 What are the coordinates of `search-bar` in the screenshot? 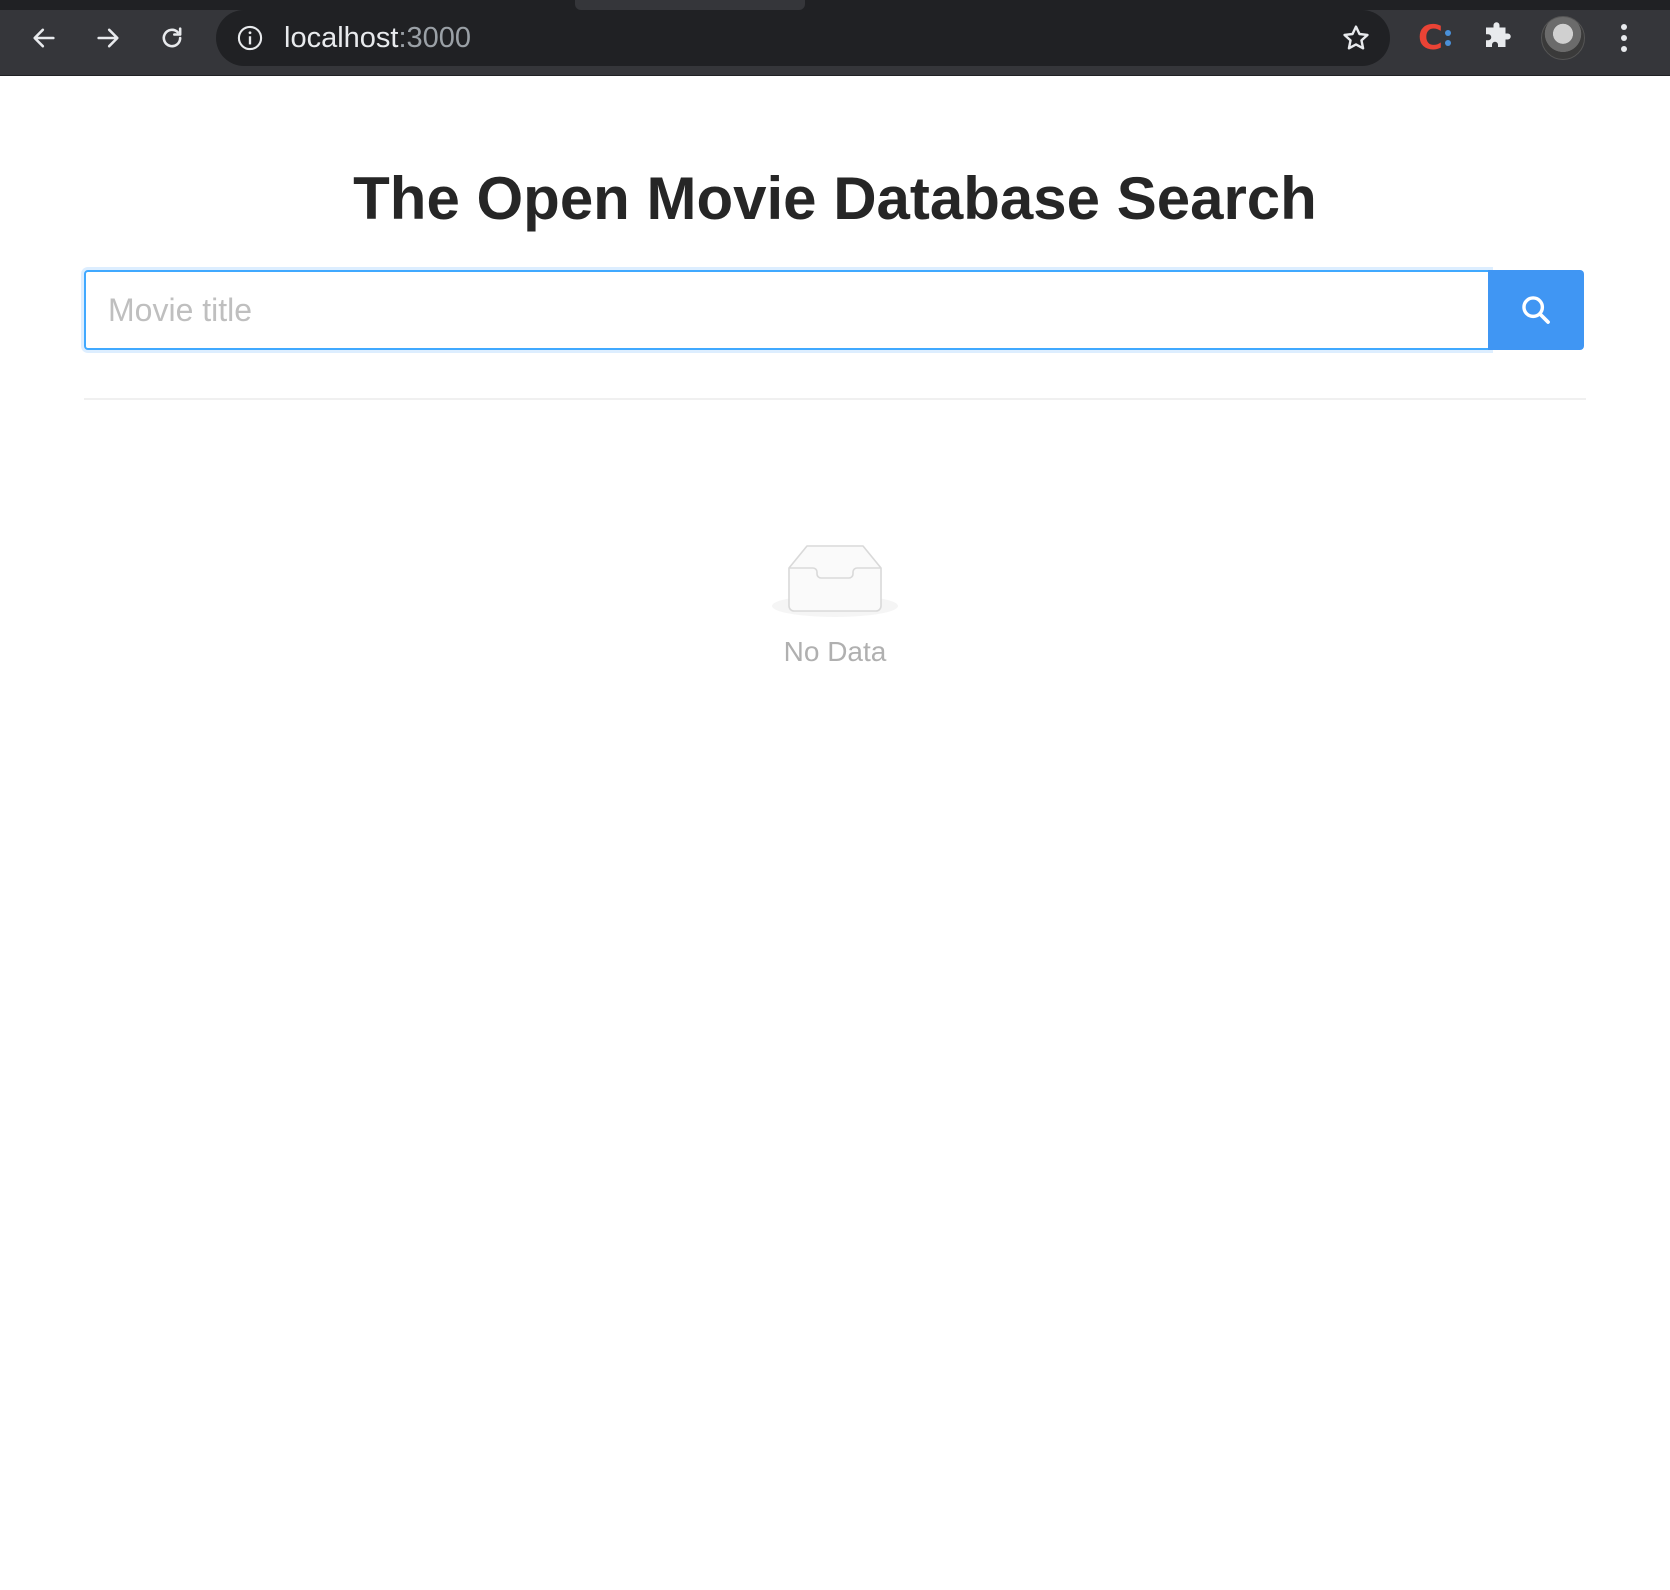 It's located at (834, 310).